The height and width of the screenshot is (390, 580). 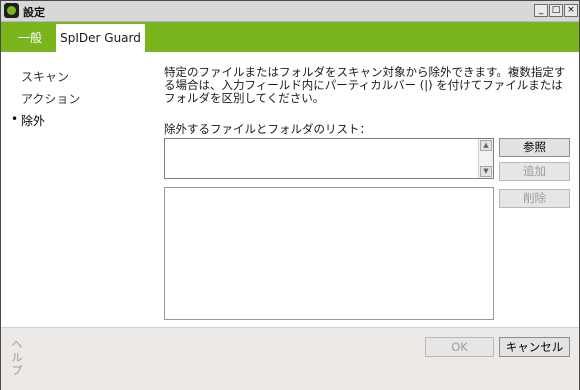 What do you see at coordinates (33, 121) in the screenshot?
I see `sidebar-item-label: 除外` at bounding box center [33, 121].